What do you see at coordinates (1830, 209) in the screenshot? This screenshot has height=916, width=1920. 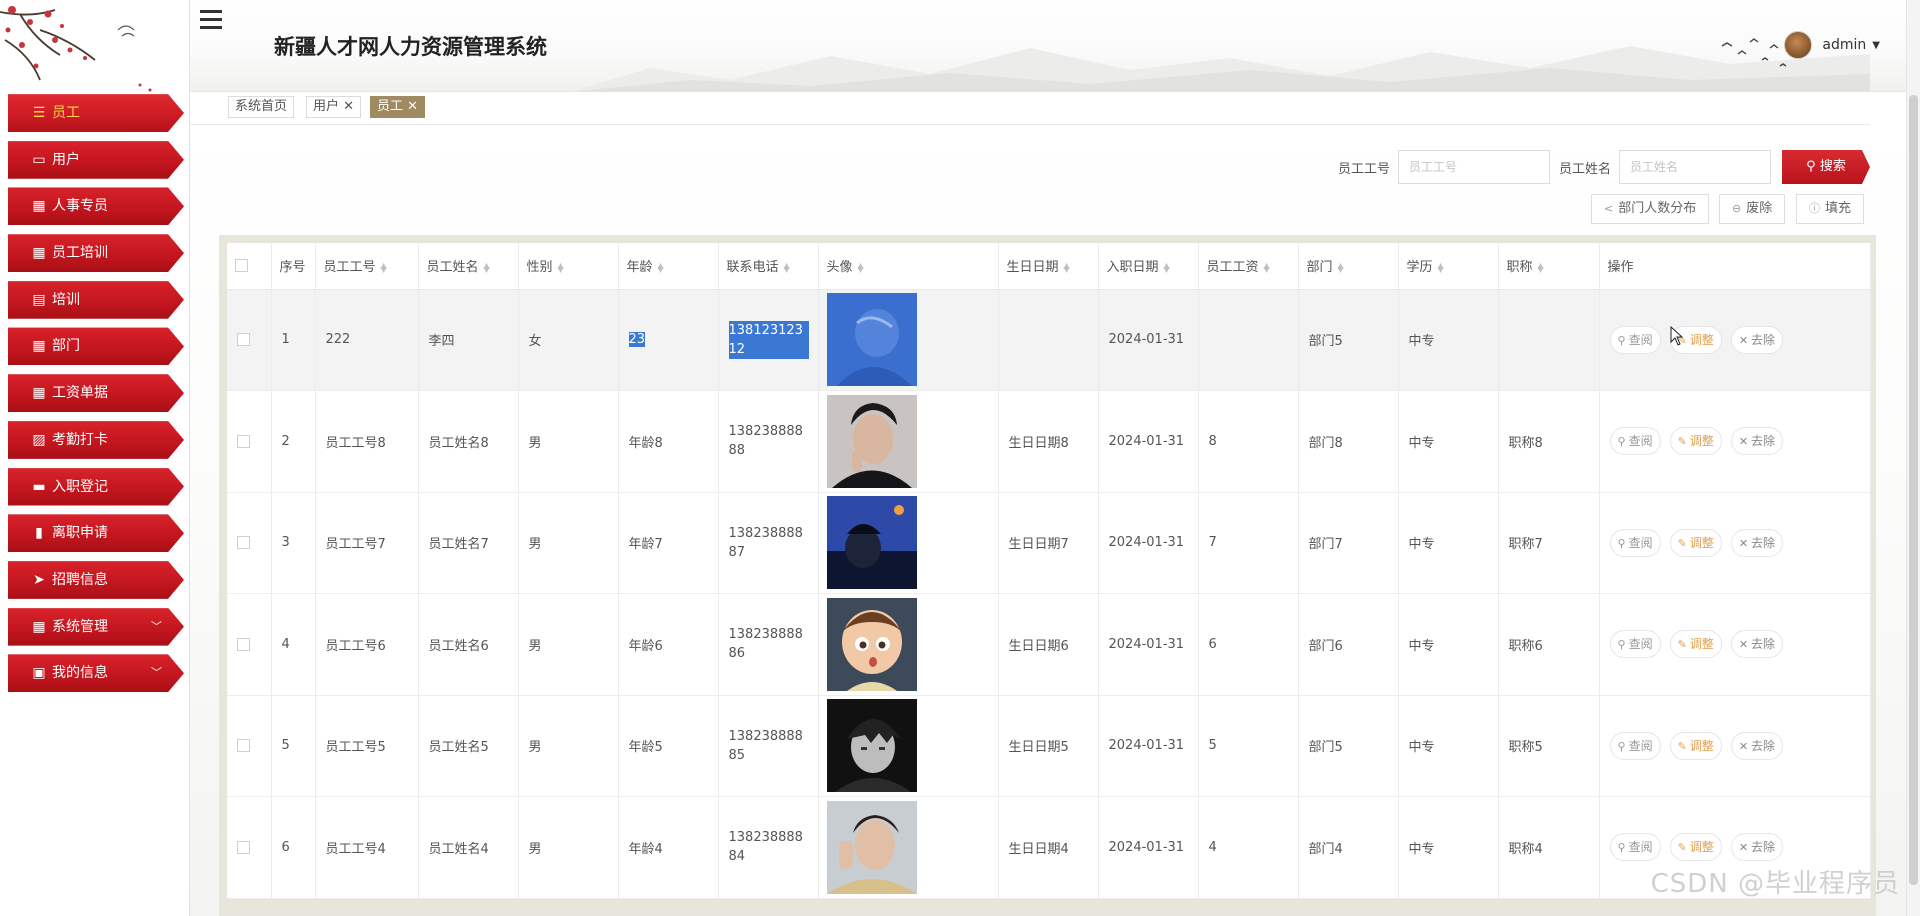 I see `fill-button: ⓘ 填充` at bounding box center [1830, 209].